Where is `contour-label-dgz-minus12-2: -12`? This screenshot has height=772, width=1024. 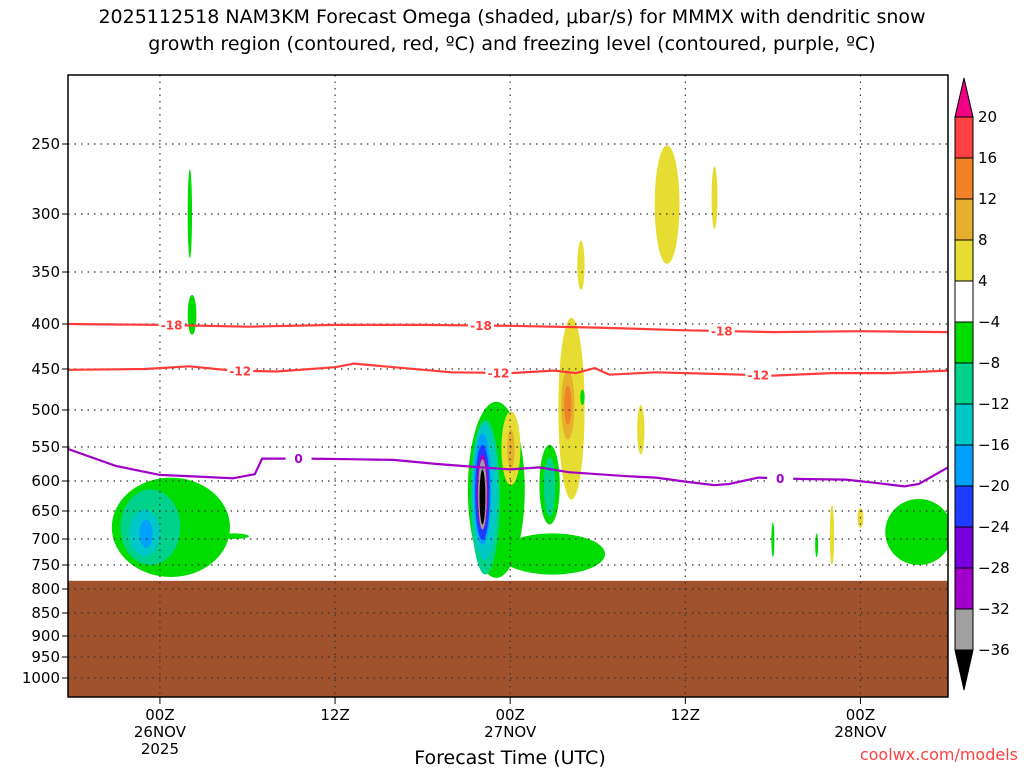
contour-label-dgz-minus12-2: -12 is located at coordinates (758, 376).